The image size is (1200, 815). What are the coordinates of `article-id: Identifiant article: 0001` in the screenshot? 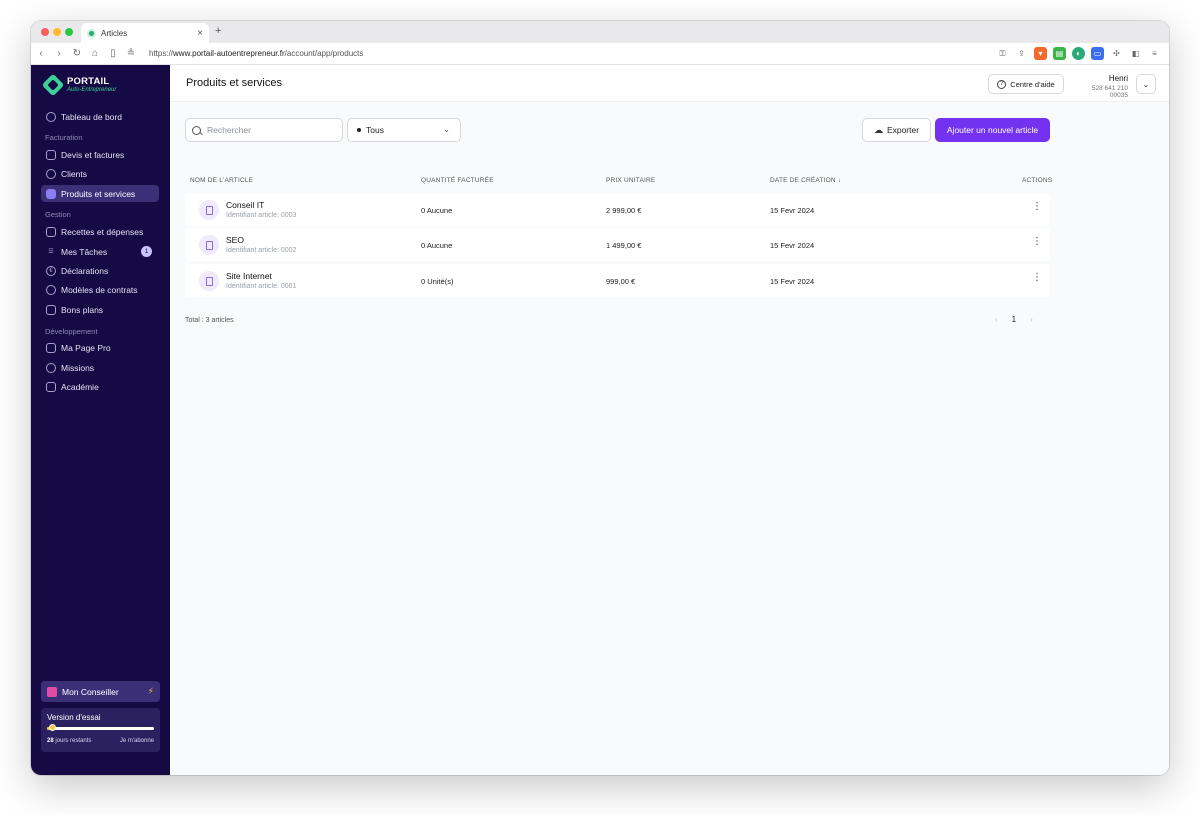 It's located at (261, 286).